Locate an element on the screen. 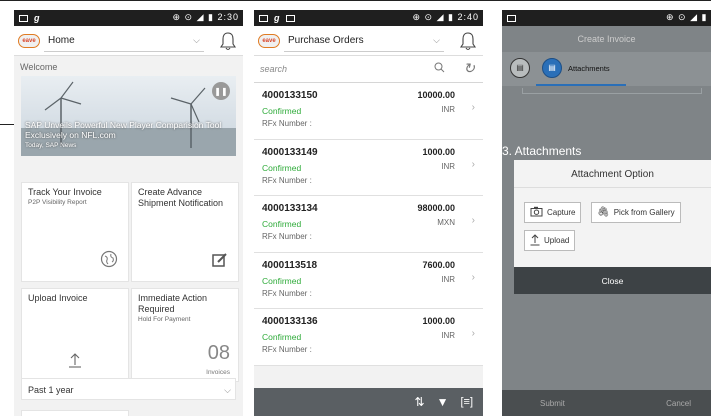 The height and width of the screenshot is (416, 711). tile-create-asn: Create Advance Shipment Notification is located at coordinates (185, 232).